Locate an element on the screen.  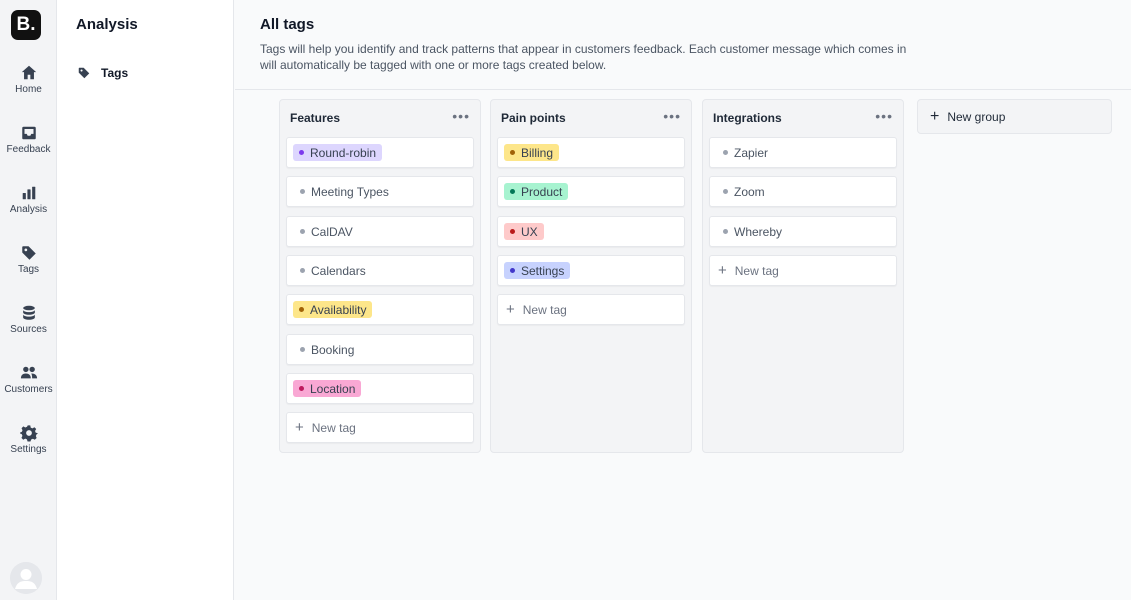
new-group-label: New group is located at coordinates (976, 116).